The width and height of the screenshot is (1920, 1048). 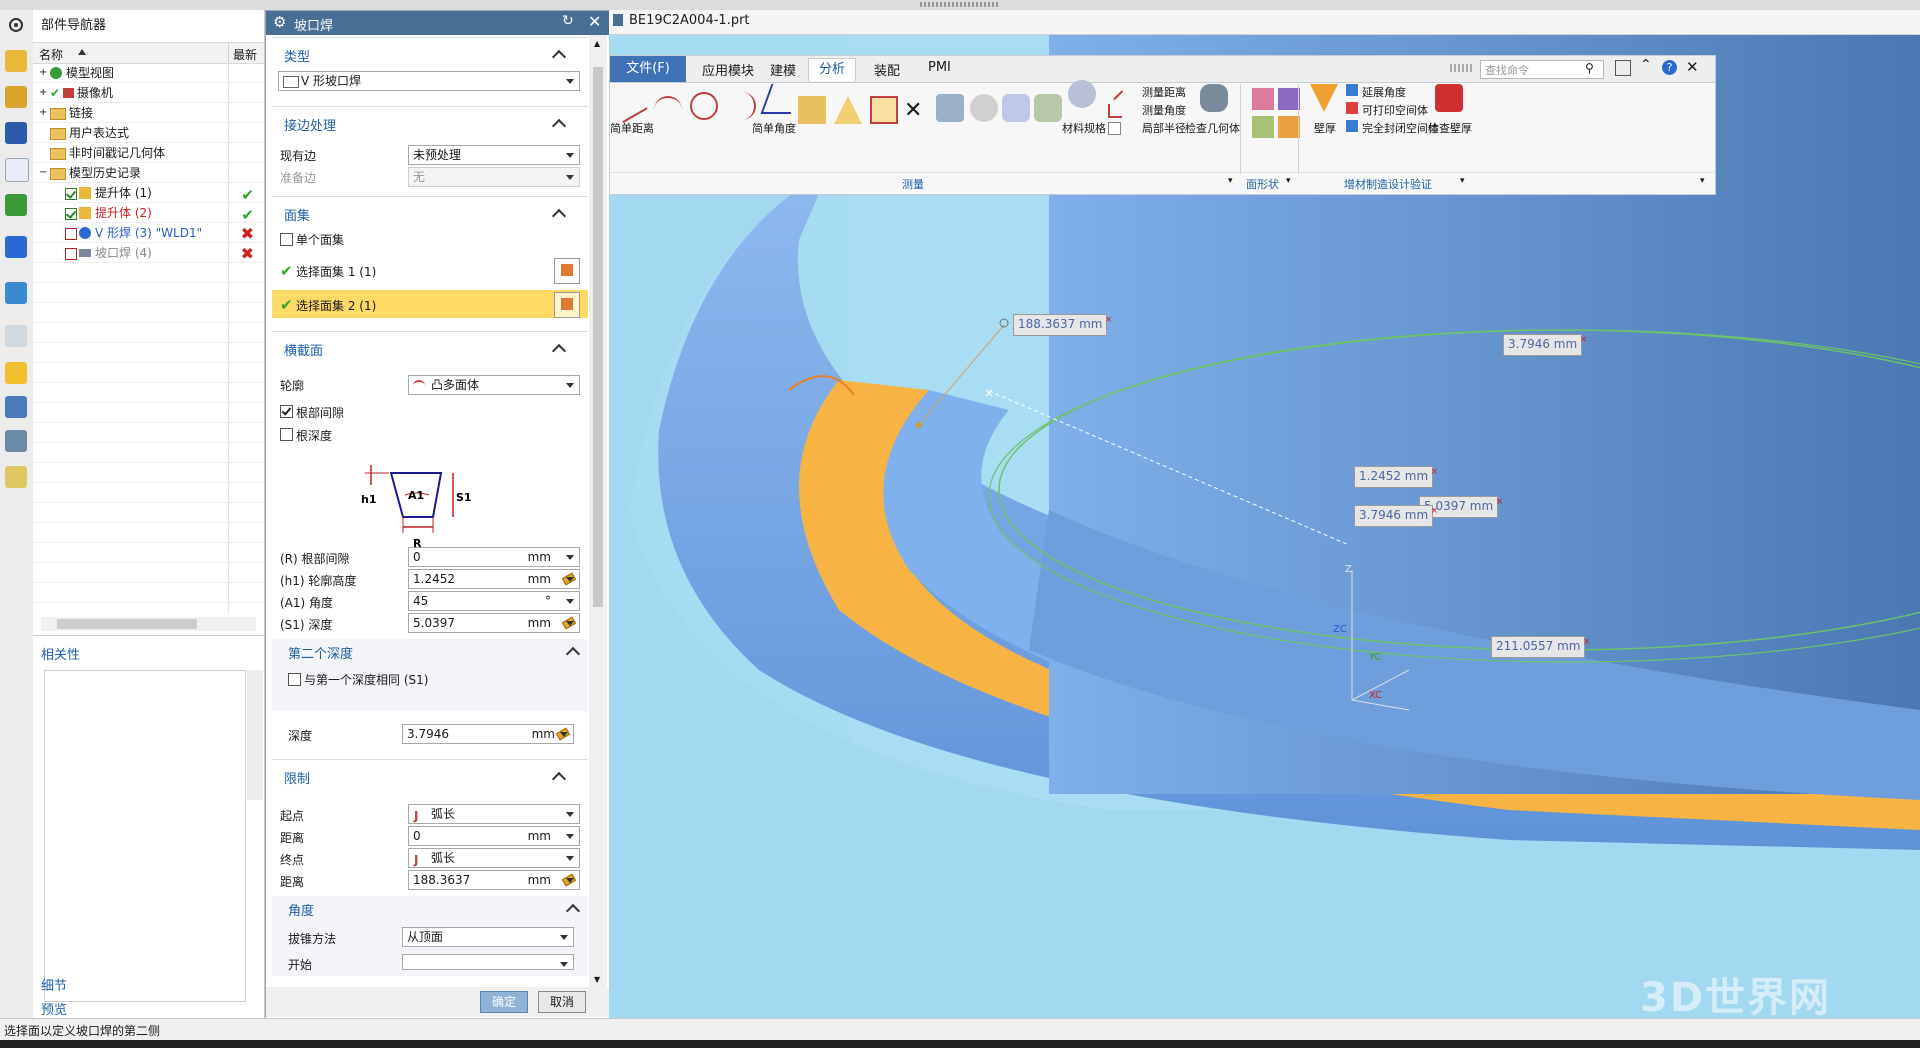 What do you see at coordinates (1396, 516) in the screenshot?
I see `measure-label-depth-second: 3.7946 mm ×` at bounding box center [1396, 516].